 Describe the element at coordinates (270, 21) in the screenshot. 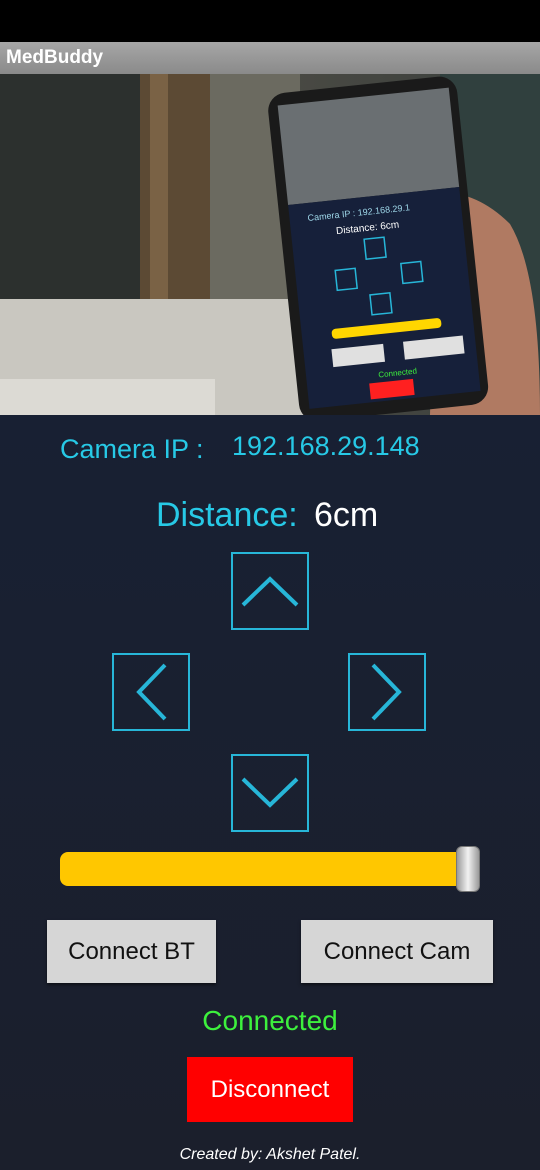

I see `status-bar` at that location.